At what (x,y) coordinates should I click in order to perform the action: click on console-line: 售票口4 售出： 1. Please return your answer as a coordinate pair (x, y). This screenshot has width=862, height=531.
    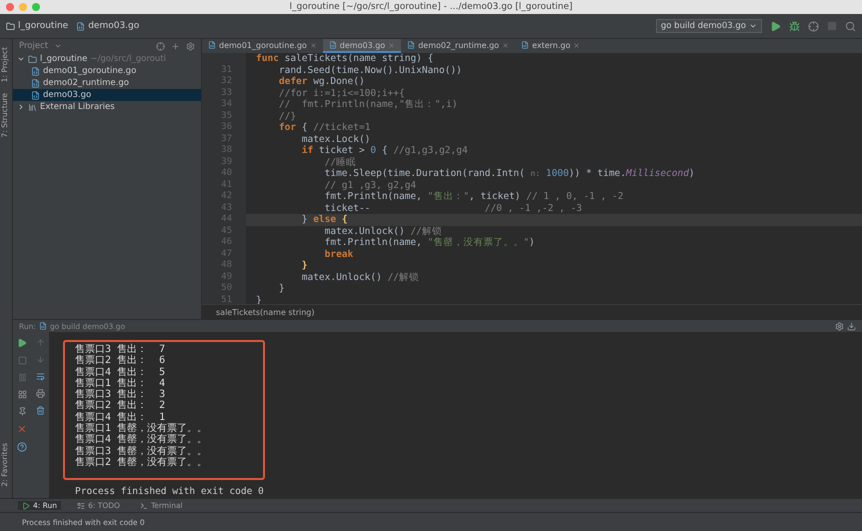
    Looking at the image, I should click on (120, 417).